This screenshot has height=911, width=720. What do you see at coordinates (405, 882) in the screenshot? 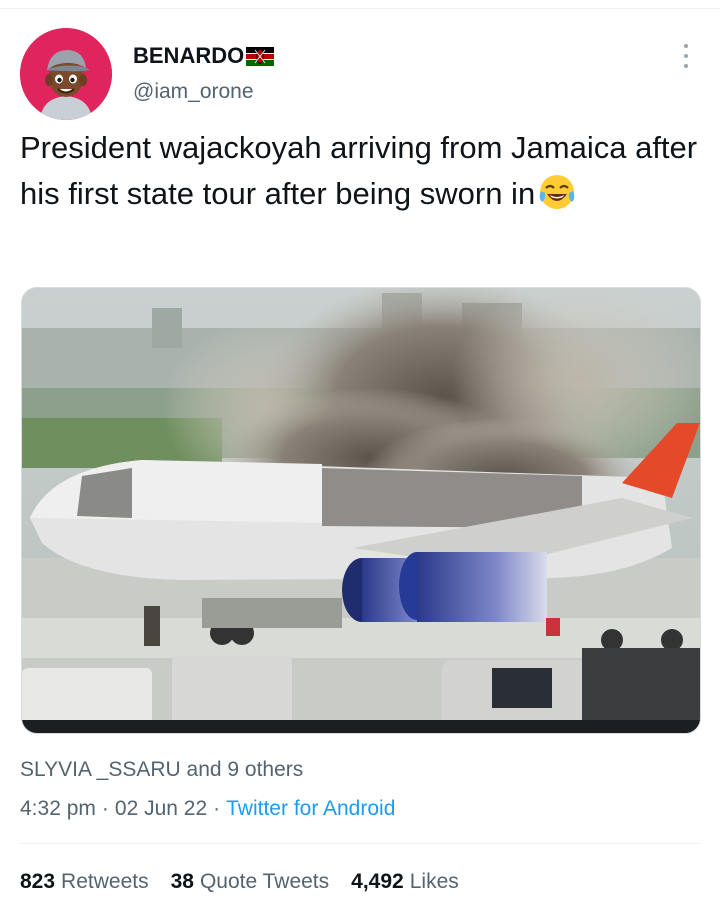
I see `likes-stat: 4,492 Likes` at bounding box center [405, 882].